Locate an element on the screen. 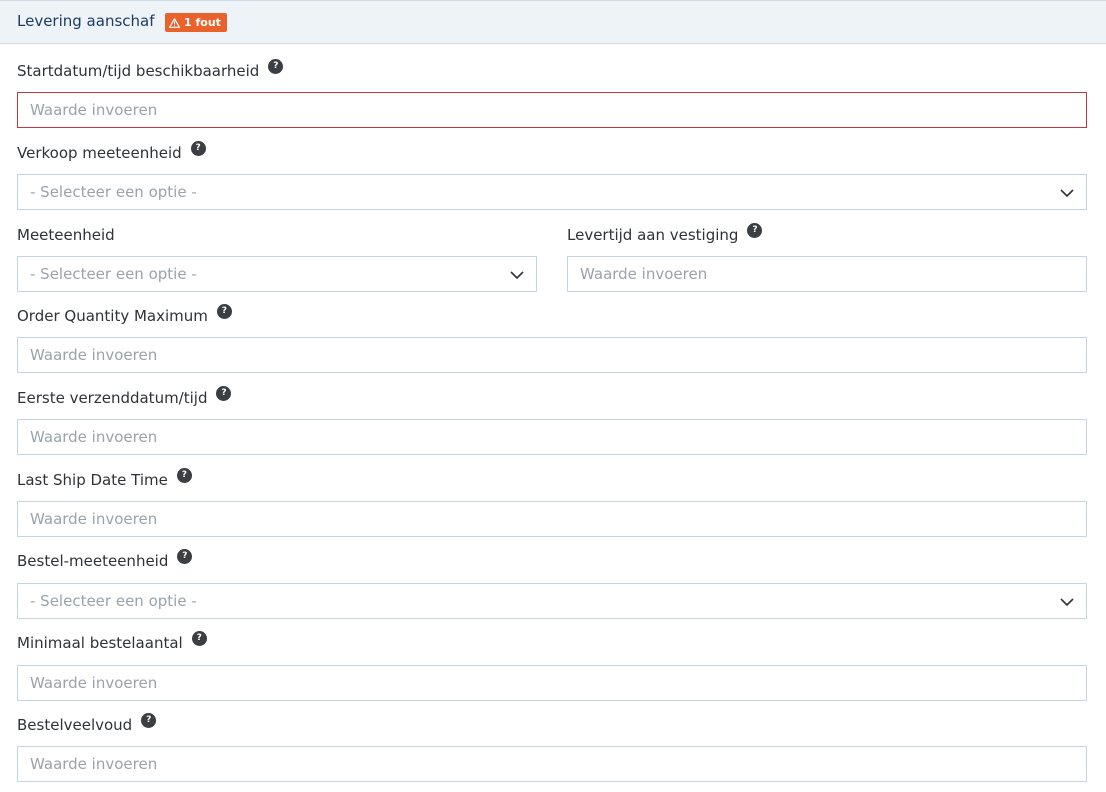 This screenshot has width=1106, height=792. meeteenheid-placeholder: - Selecteer een optie - is located at coordinates (113, 274).